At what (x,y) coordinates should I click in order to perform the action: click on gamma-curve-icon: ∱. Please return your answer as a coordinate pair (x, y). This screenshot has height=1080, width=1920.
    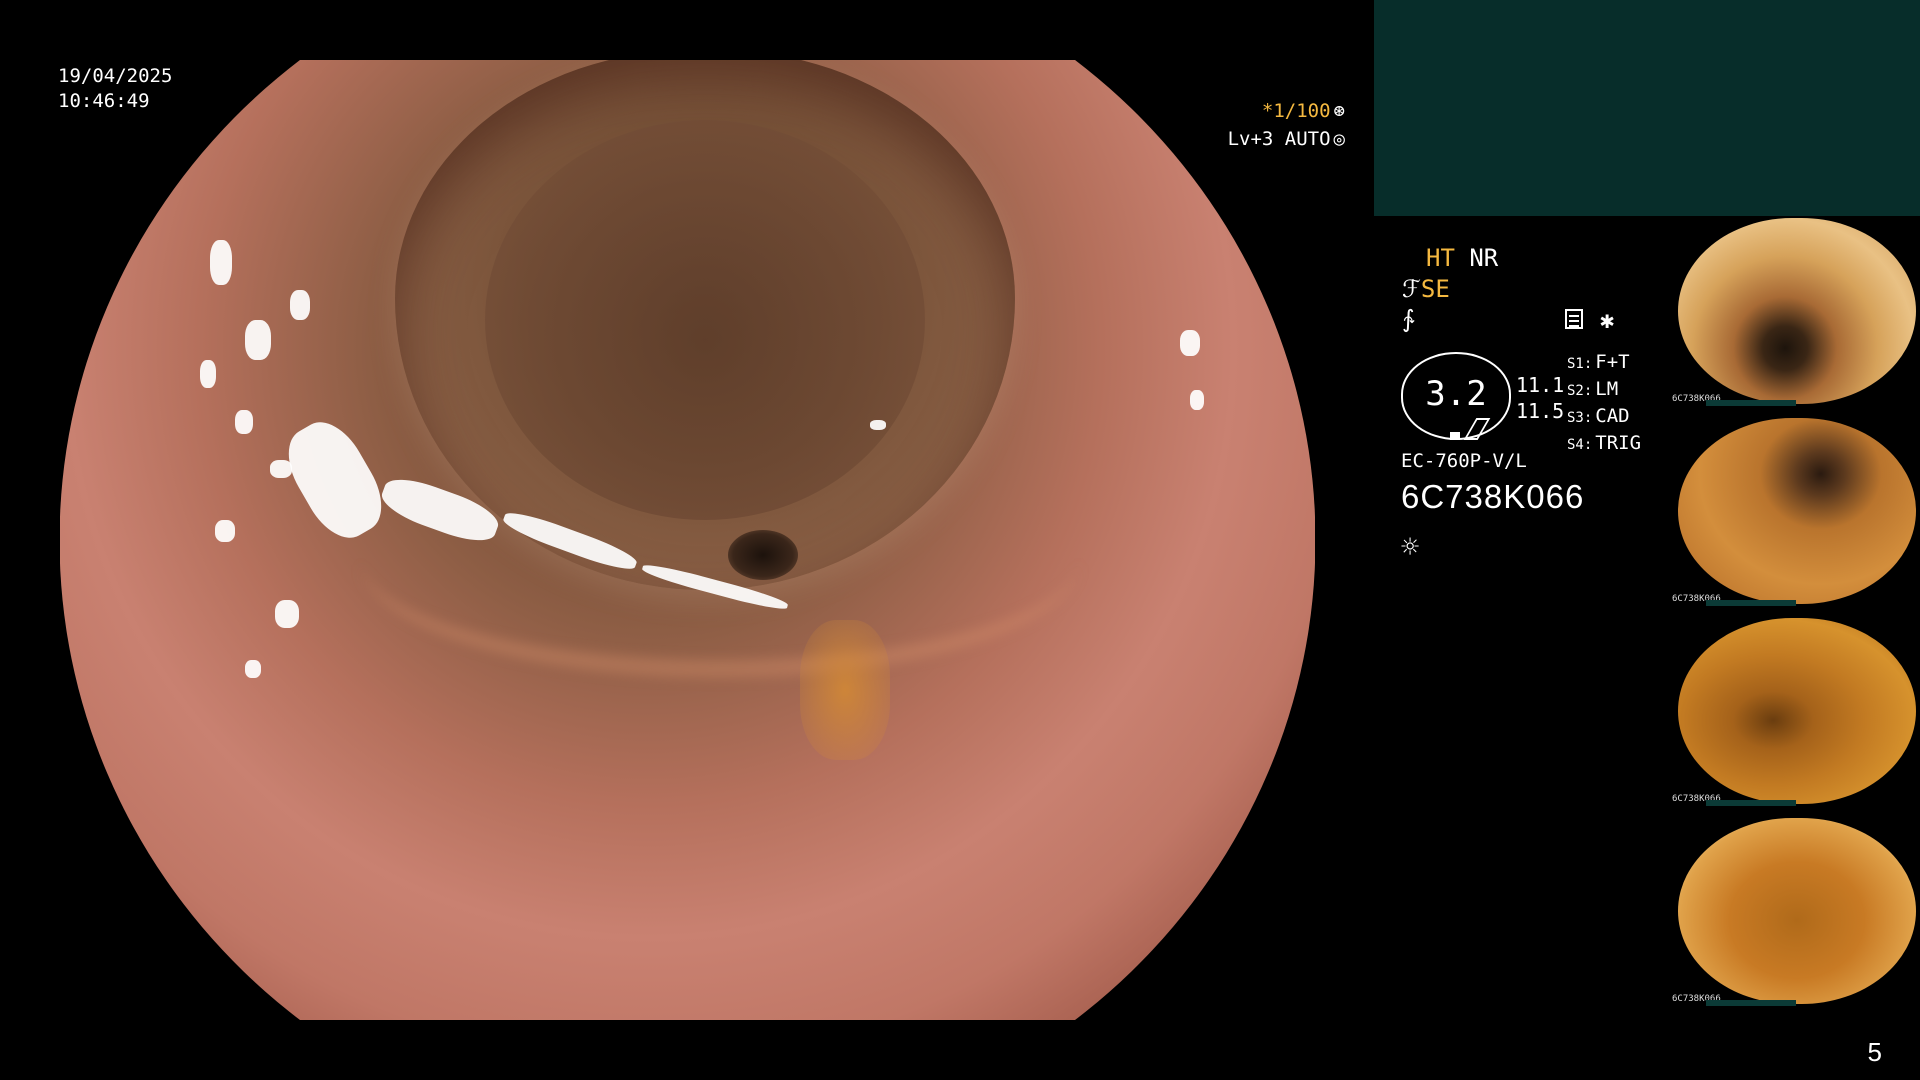
    Looking at the image, I should click on (1408, 319).